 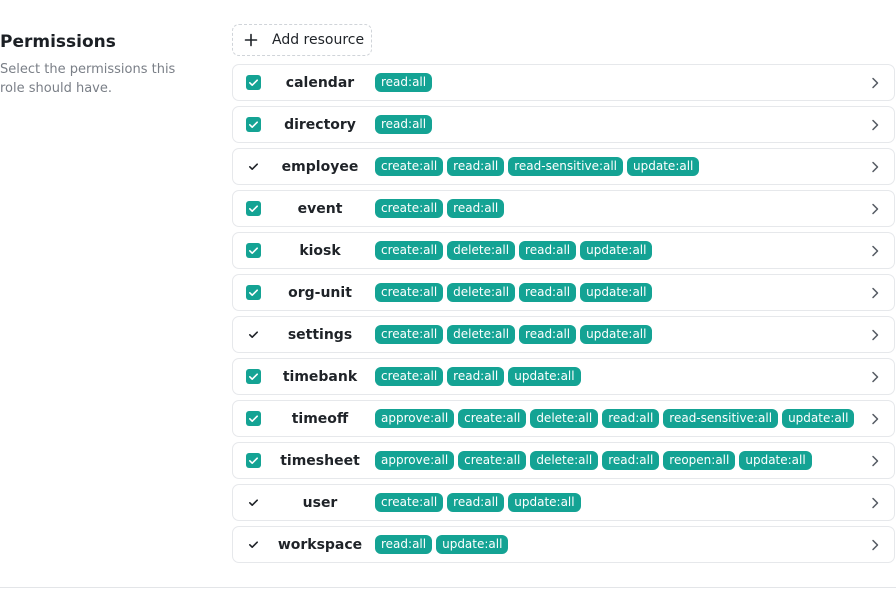 I want to click on resource-name: timesheet, so click(x=320, y=461).